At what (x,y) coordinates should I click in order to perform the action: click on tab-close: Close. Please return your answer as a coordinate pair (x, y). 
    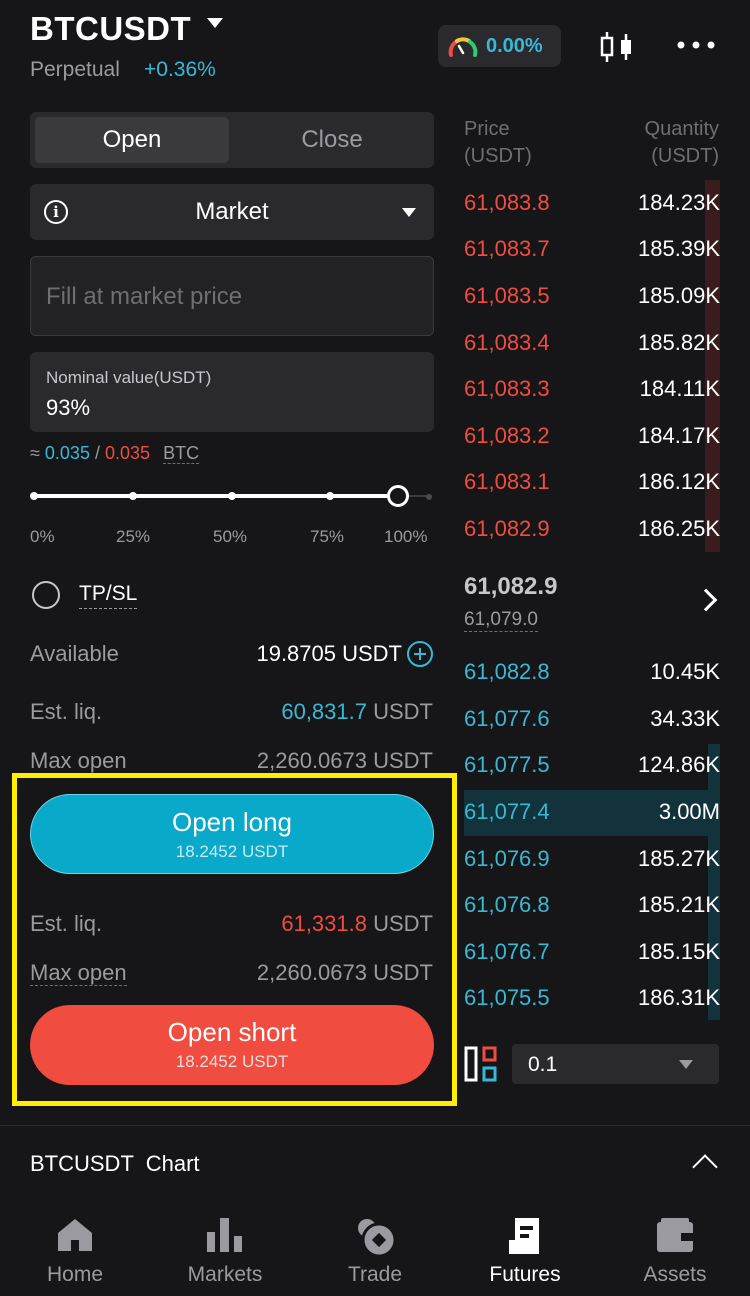
    Looking at the image, I should click on (332, 140).